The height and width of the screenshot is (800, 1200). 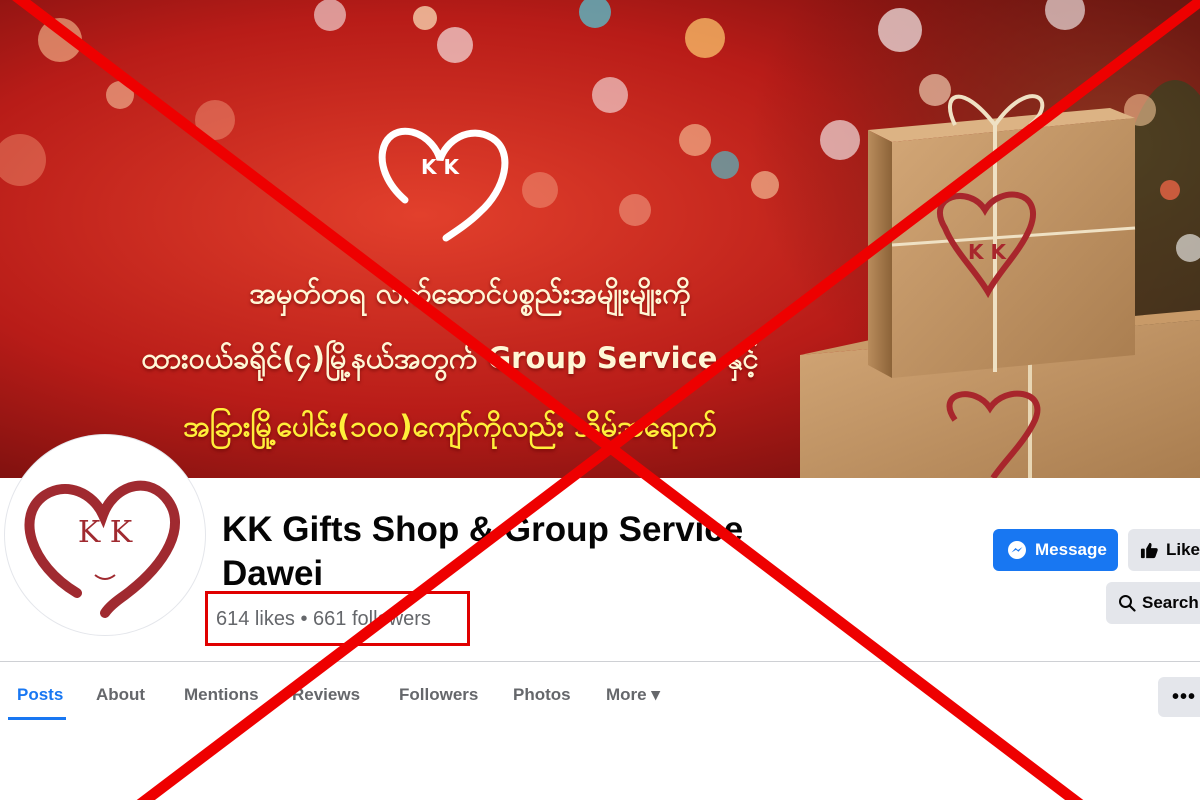 I want to click on thumbs-up-icon, so click(x=1149, y=550).